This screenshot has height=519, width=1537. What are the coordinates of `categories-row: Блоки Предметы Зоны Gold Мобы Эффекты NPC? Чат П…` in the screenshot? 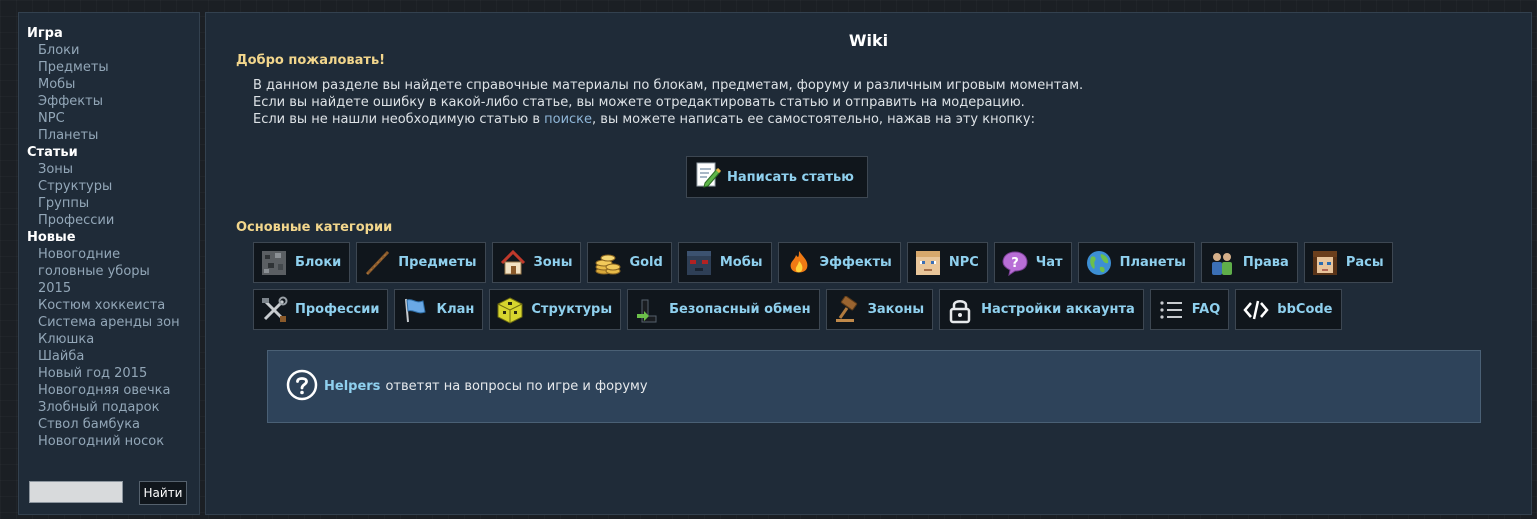 It's located at (823, 262).